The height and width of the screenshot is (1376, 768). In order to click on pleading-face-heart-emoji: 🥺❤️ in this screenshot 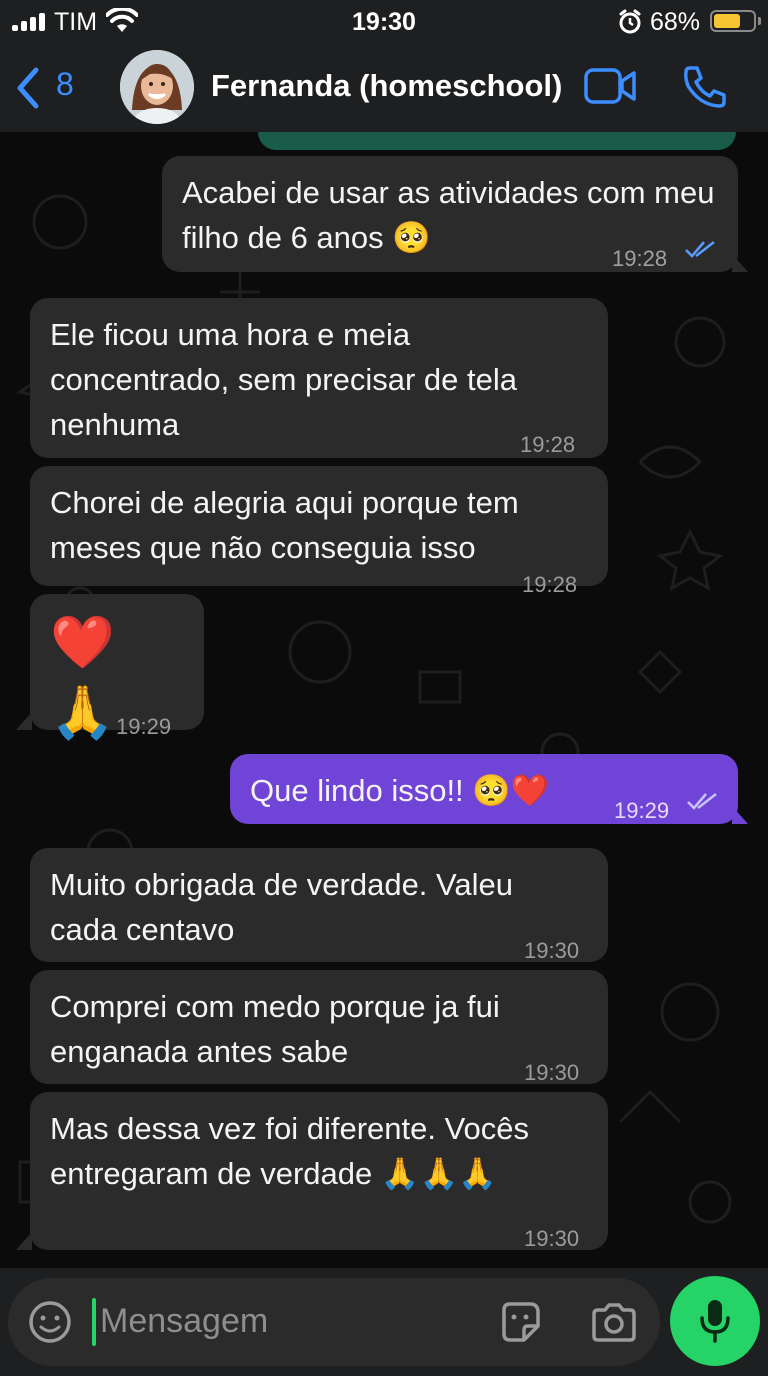, I will do `click(511, 790)`.